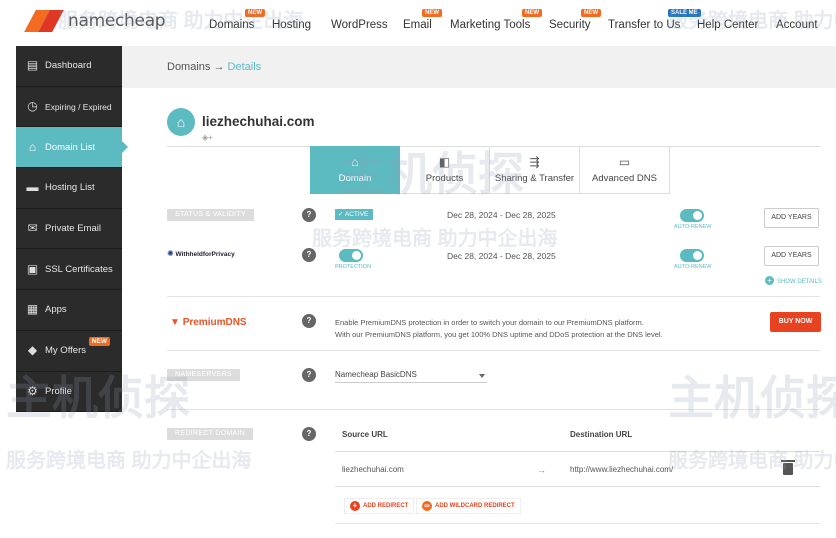 Image resolution: width=836 pixels, height=538 pixels. Describe the element at coordinates (210, 434) in the screenshot. I see `redirect-domain-label: REDIRECT DOMAIN` at that location.